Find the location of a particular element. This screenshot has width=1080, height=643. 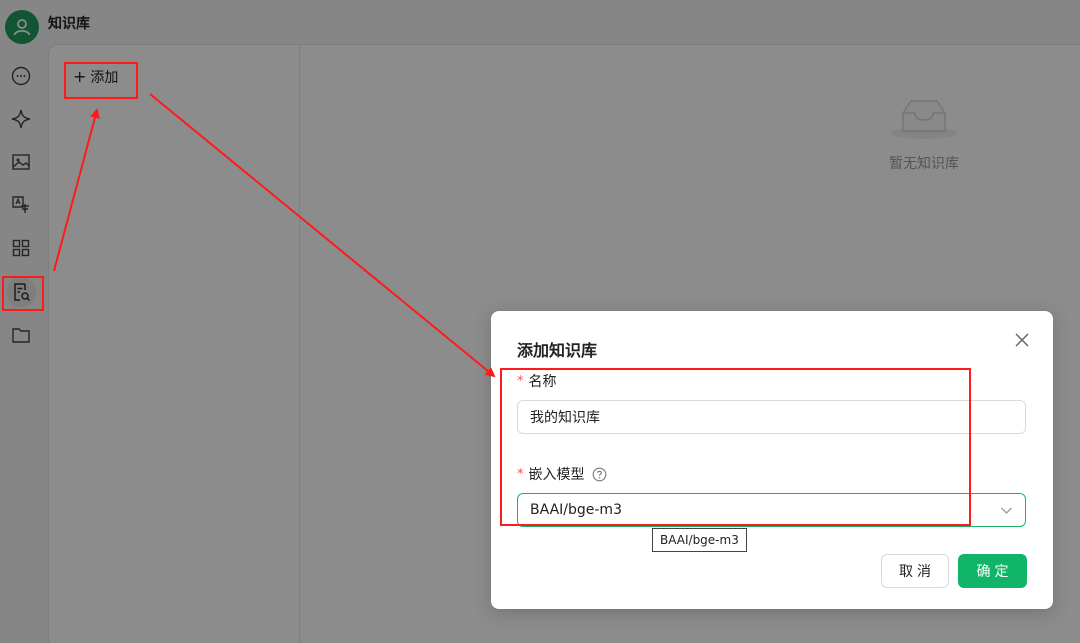

dialog-title: 添加知识库 is located at coordinates (557, 350).